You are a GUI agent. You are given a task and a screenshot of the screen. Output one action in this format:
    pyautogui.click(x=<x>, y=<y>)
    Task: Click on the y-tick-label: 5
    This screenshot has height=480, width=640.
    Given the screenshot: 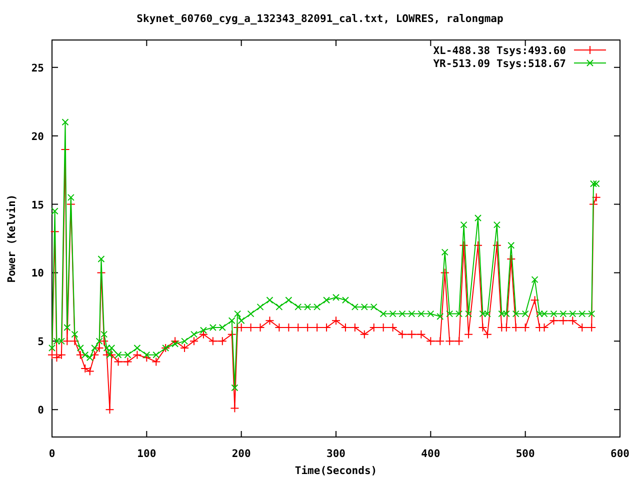 What is the action you would take?
    pyautogui.click(x=41, y=342)
    